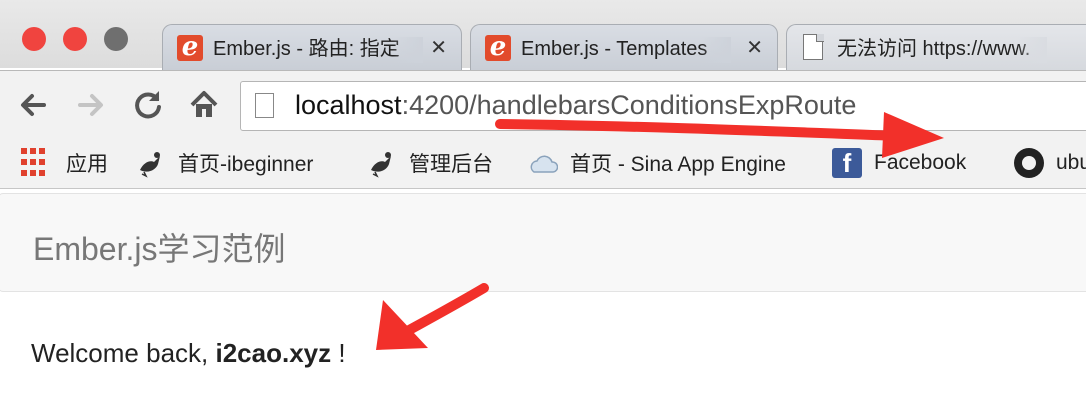 The height and width of the screenshot is (418, 1086). Describe the element at coordinates (813, 46) in the screenshot. I see `document-icon` at that location.